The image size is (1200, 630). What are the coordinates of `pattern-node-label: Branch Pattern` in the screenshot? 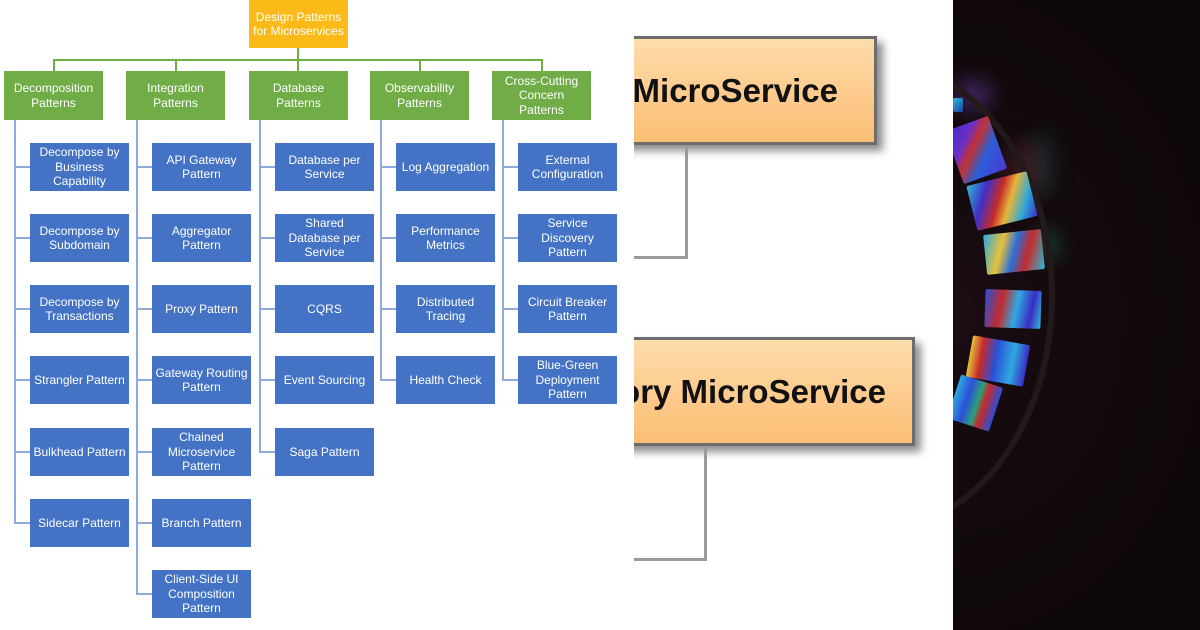 It's located at (201, 522).